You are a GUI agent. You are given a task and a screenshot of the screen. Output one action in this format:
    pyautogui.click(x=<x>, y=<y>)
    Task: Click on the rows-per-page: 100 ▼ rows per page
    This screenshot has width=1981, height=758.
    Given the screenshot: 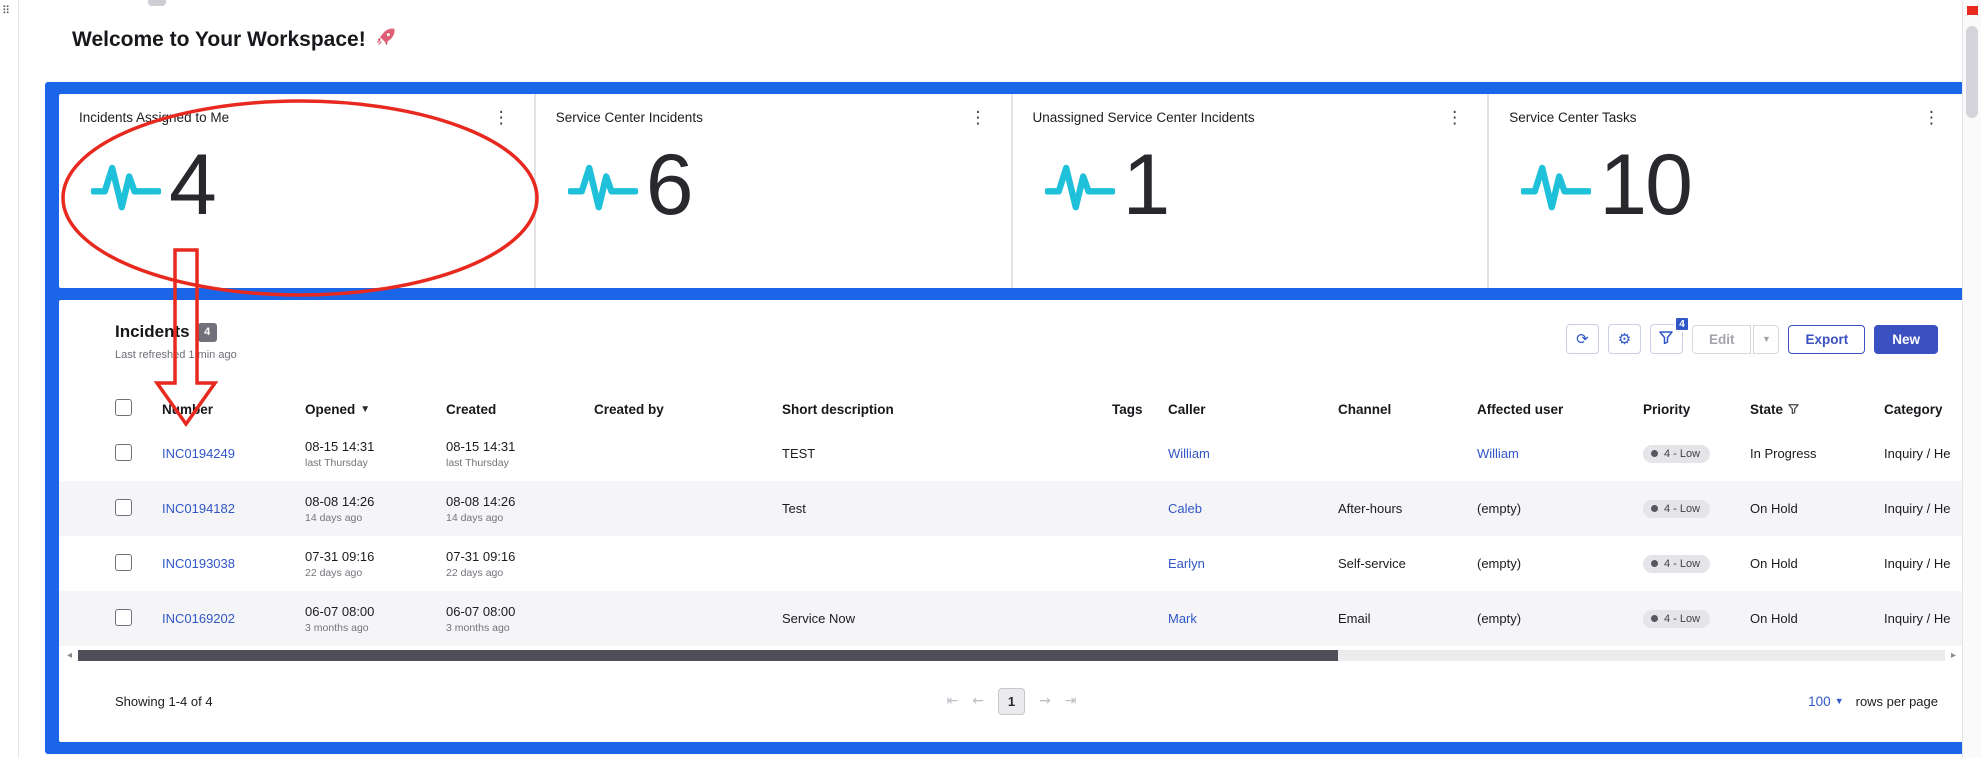 What is the action you would take?
    pyautogui.click(x=1873, y=701)
    